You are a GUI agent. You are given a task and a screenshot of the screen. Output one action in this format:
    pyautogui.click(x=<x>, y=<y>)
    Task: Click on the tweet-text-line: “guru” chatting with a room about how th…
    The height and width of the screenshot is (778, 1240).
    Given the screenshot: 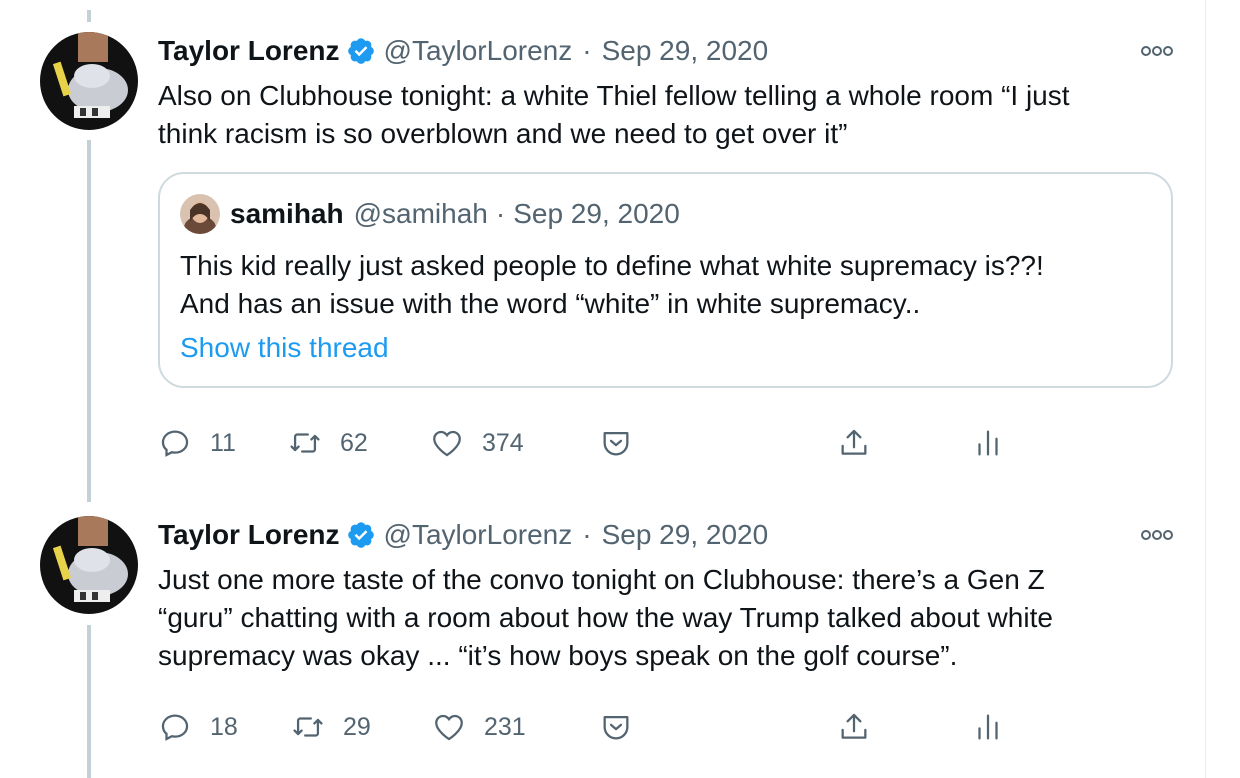 What is the action you would take?
    pyautogui.click(x=605, y=617)
    